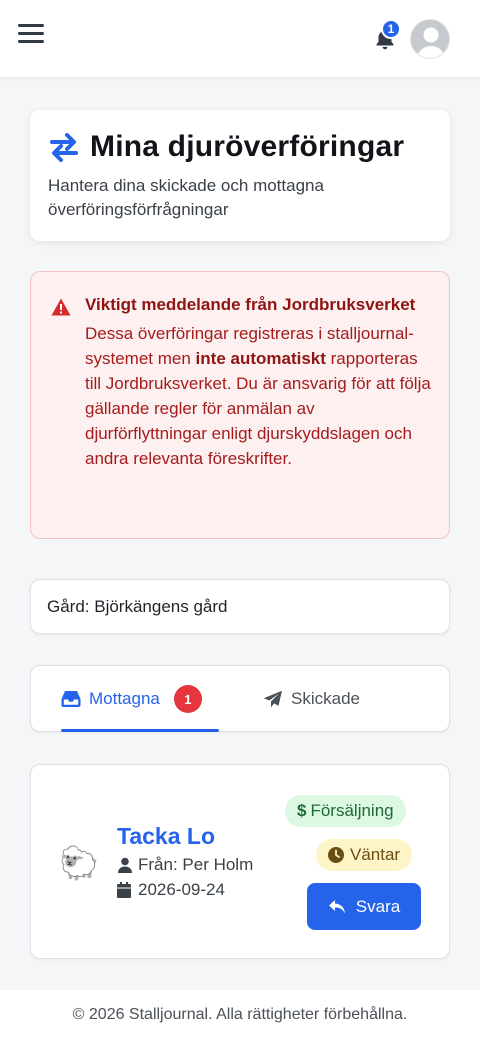  I want to click on reply-label: Svara, so click(378, 906).